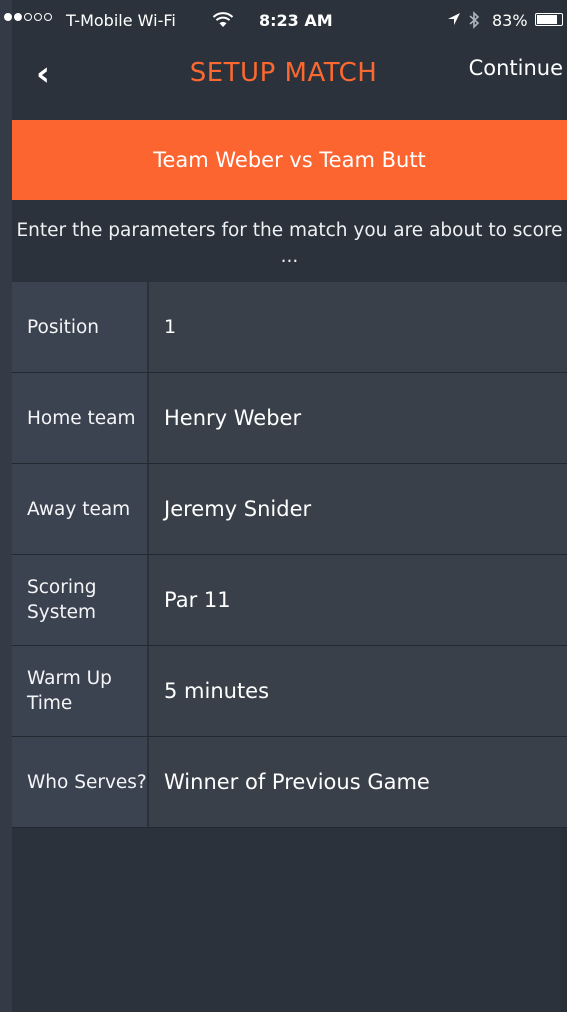 The image size is (567, 1012). I want to click on match-title: Team Weber vs Team Butt, so click(289, 160).